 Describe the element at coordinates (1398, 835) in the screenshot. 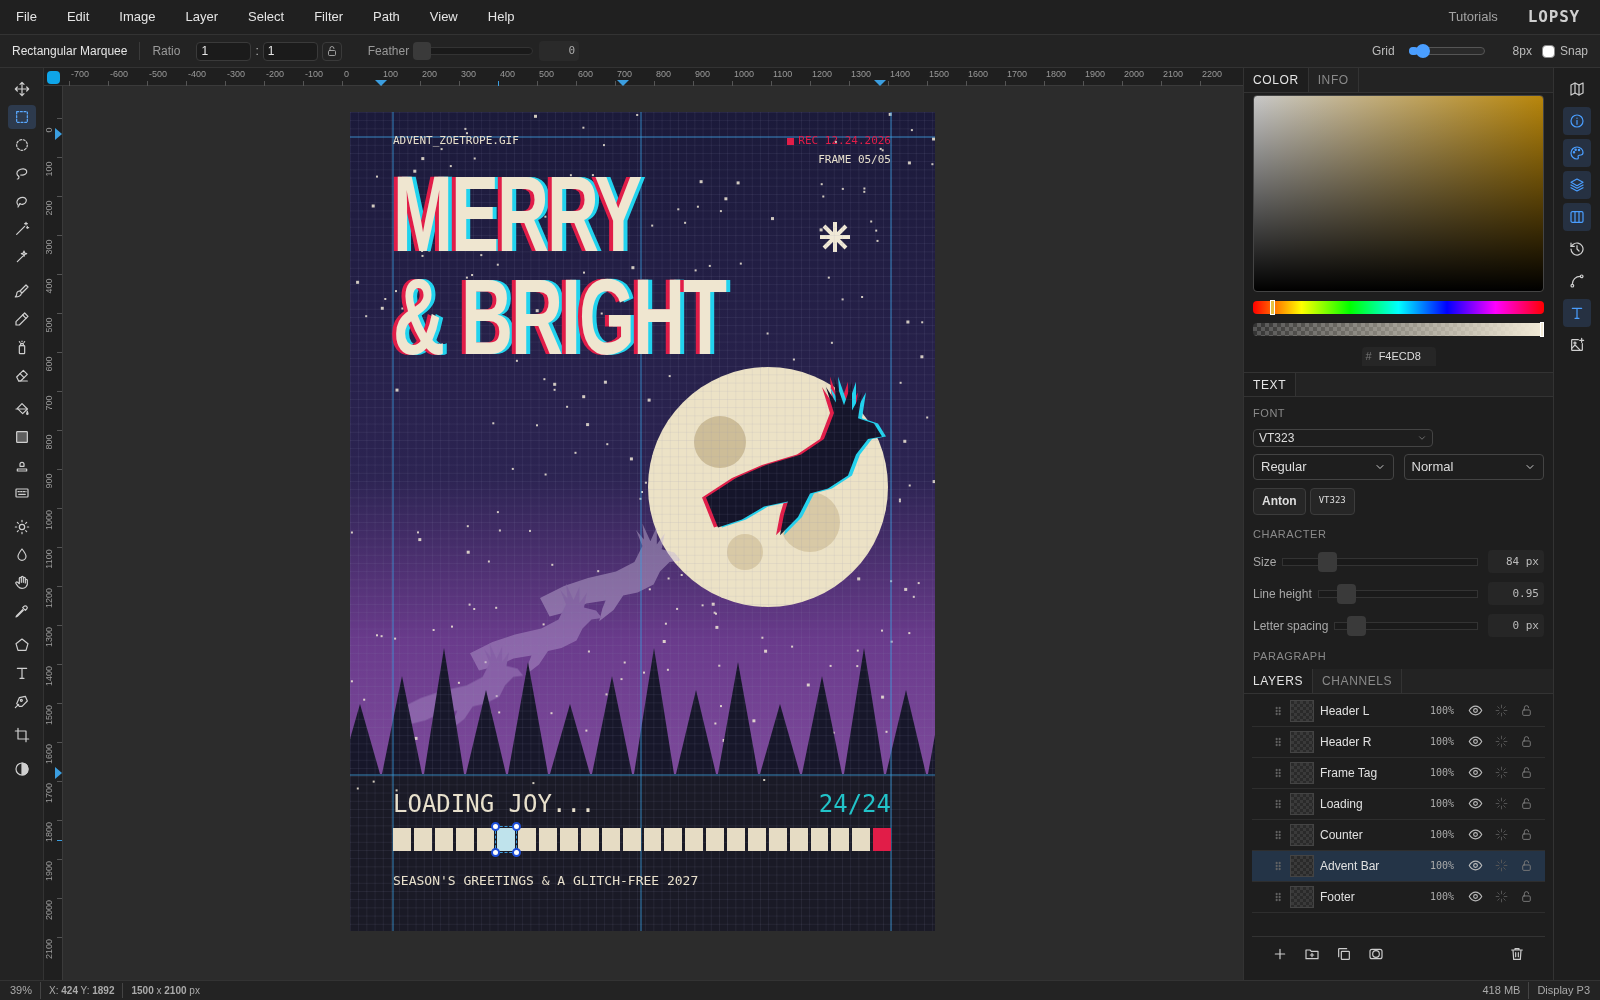

I see `layer-row: Counter 100%` at that location.